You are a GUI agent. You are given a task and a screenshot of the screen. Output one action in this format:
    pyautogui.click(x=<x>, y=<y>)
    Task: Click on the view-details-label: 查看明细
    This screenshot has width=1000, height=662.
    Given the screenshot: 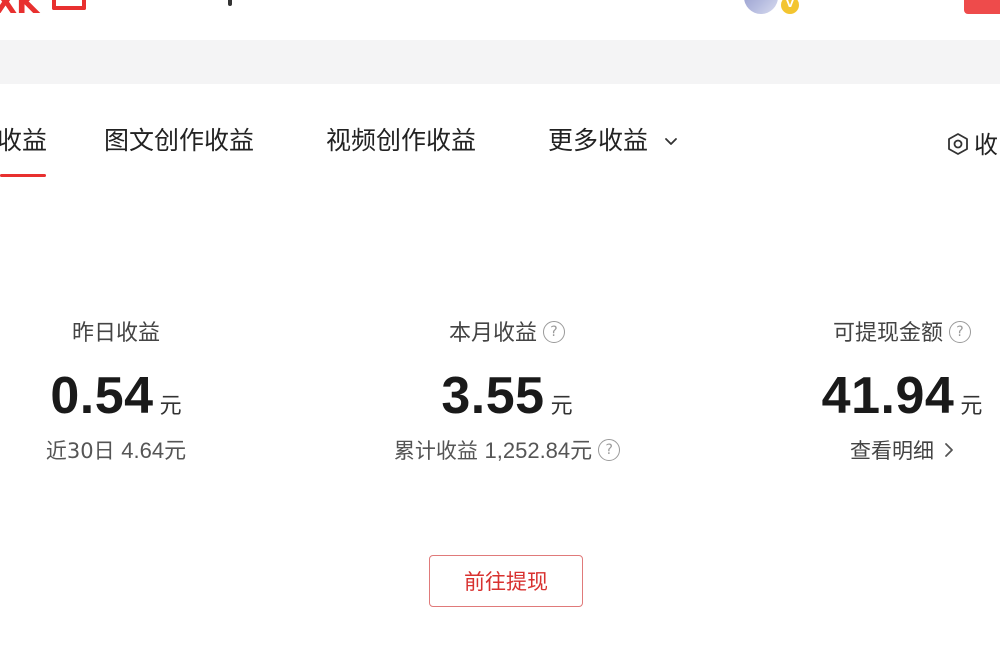 What is the action you would take?
    pyautogui.click(x=892, y=451)
    